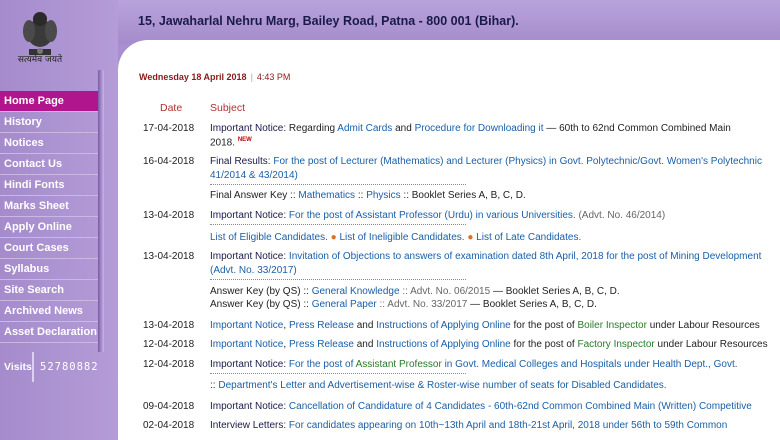  I want to click on ineligible-candidates-link: List of Ineligible Candidates., so click(401, 237).